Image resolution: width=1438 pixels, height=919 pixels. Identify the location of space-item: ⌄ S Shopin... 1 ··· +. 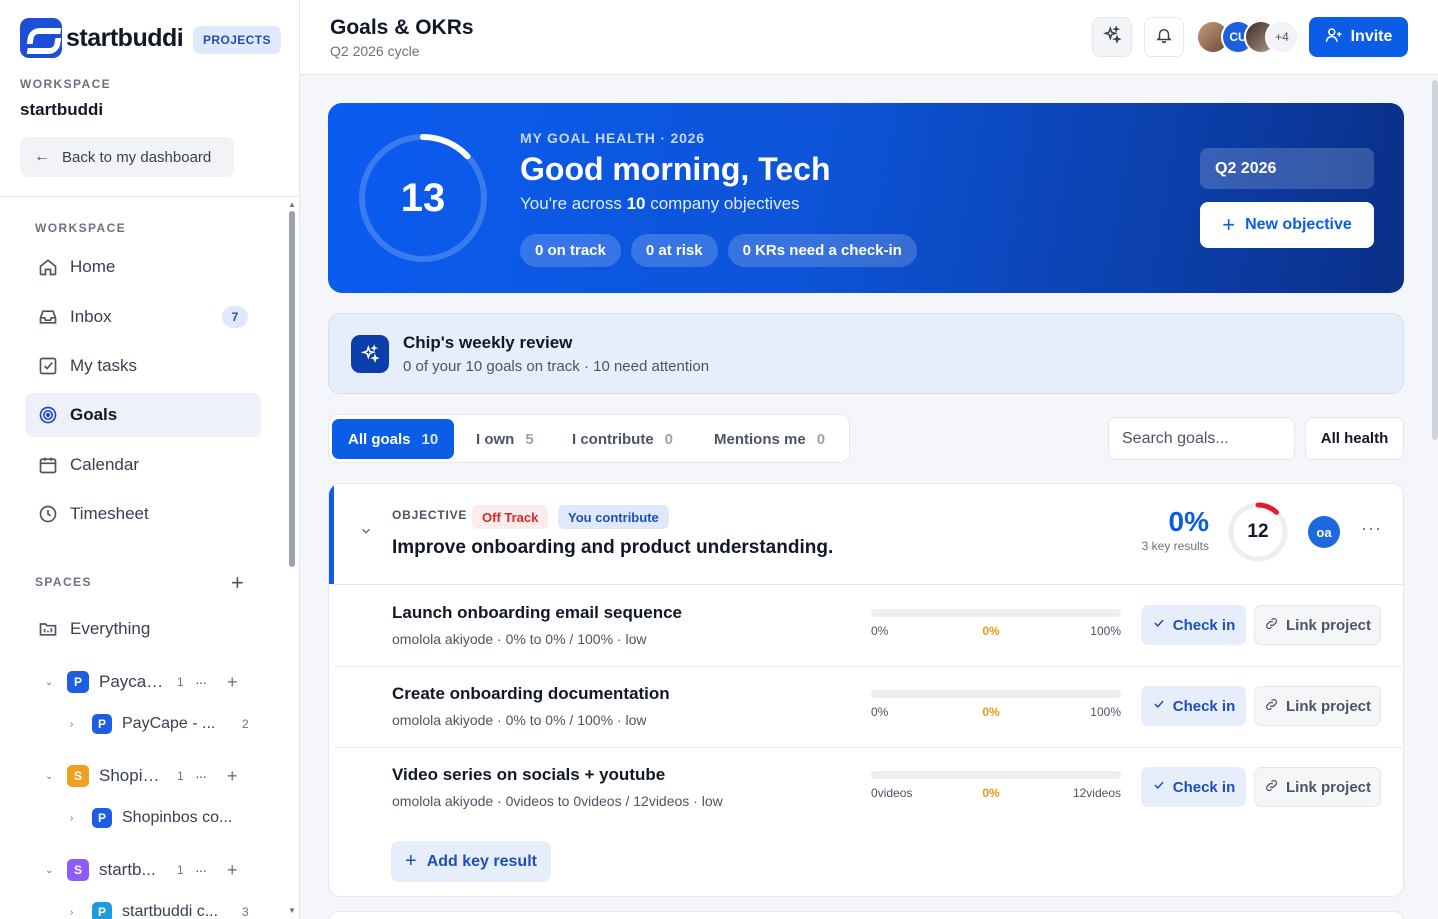
(150, 776).